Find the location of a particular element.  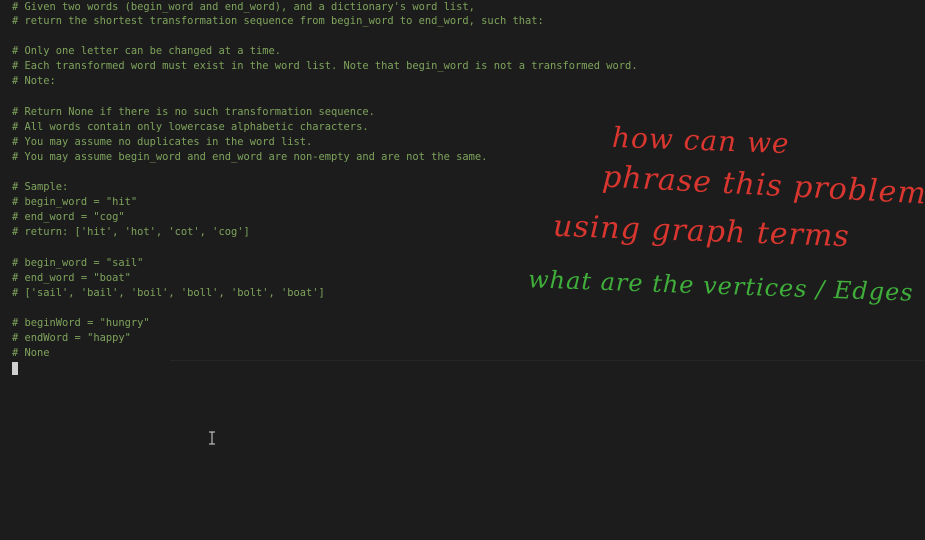

code-line-15: # end_word = "cog" is located at coordinates (68, 217).